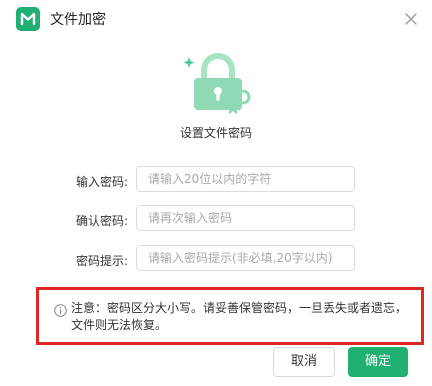 Image resolution: width=432 pixels, height=386 pixels. I want to click on password-label: 输入密码:, so click(101, 182).